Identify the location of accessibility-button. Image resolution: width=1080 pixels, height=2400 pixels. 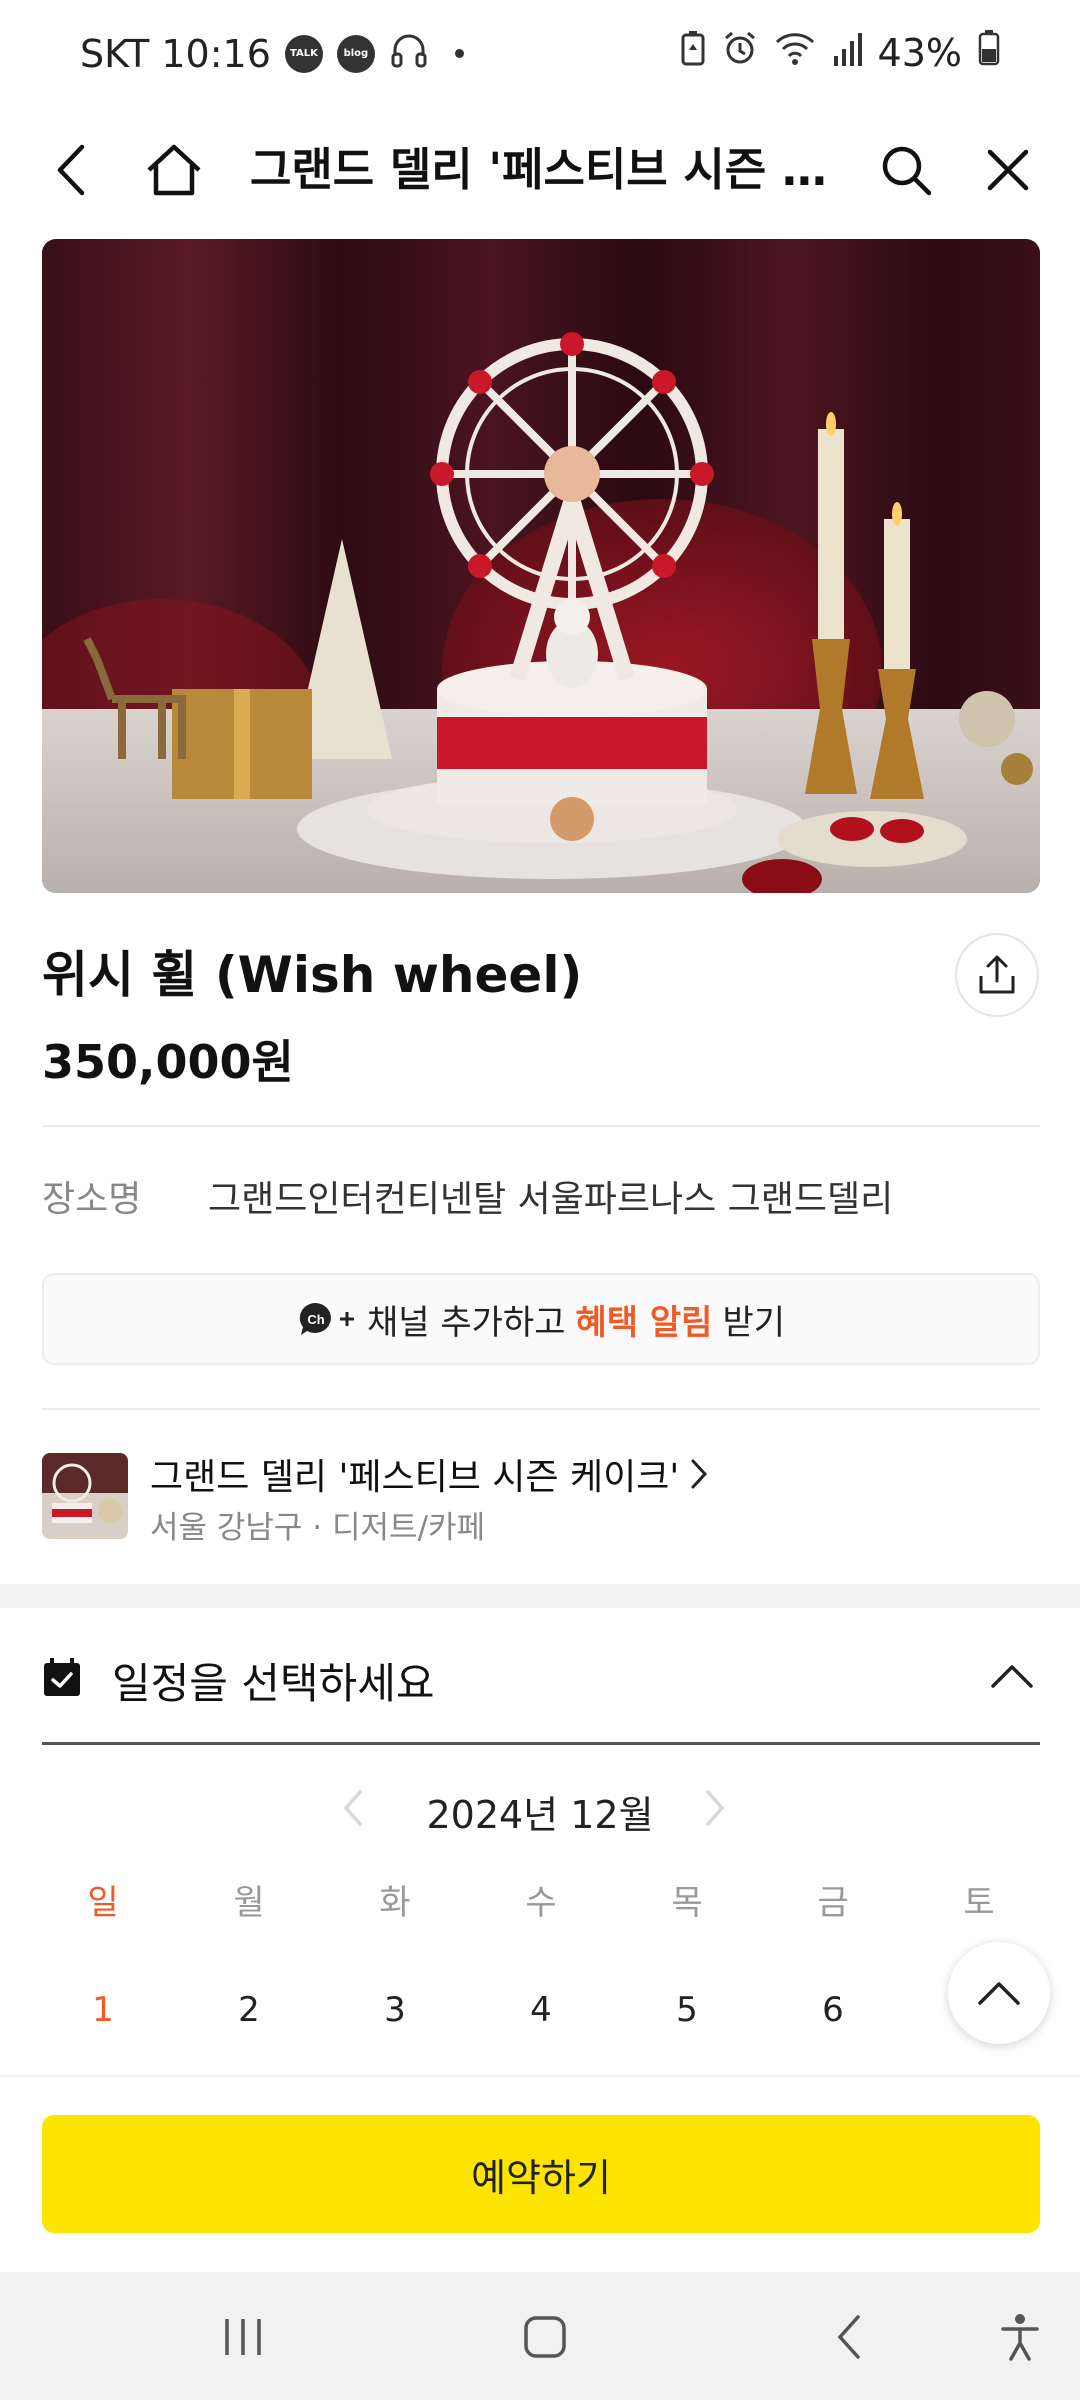
(1020, 2337).